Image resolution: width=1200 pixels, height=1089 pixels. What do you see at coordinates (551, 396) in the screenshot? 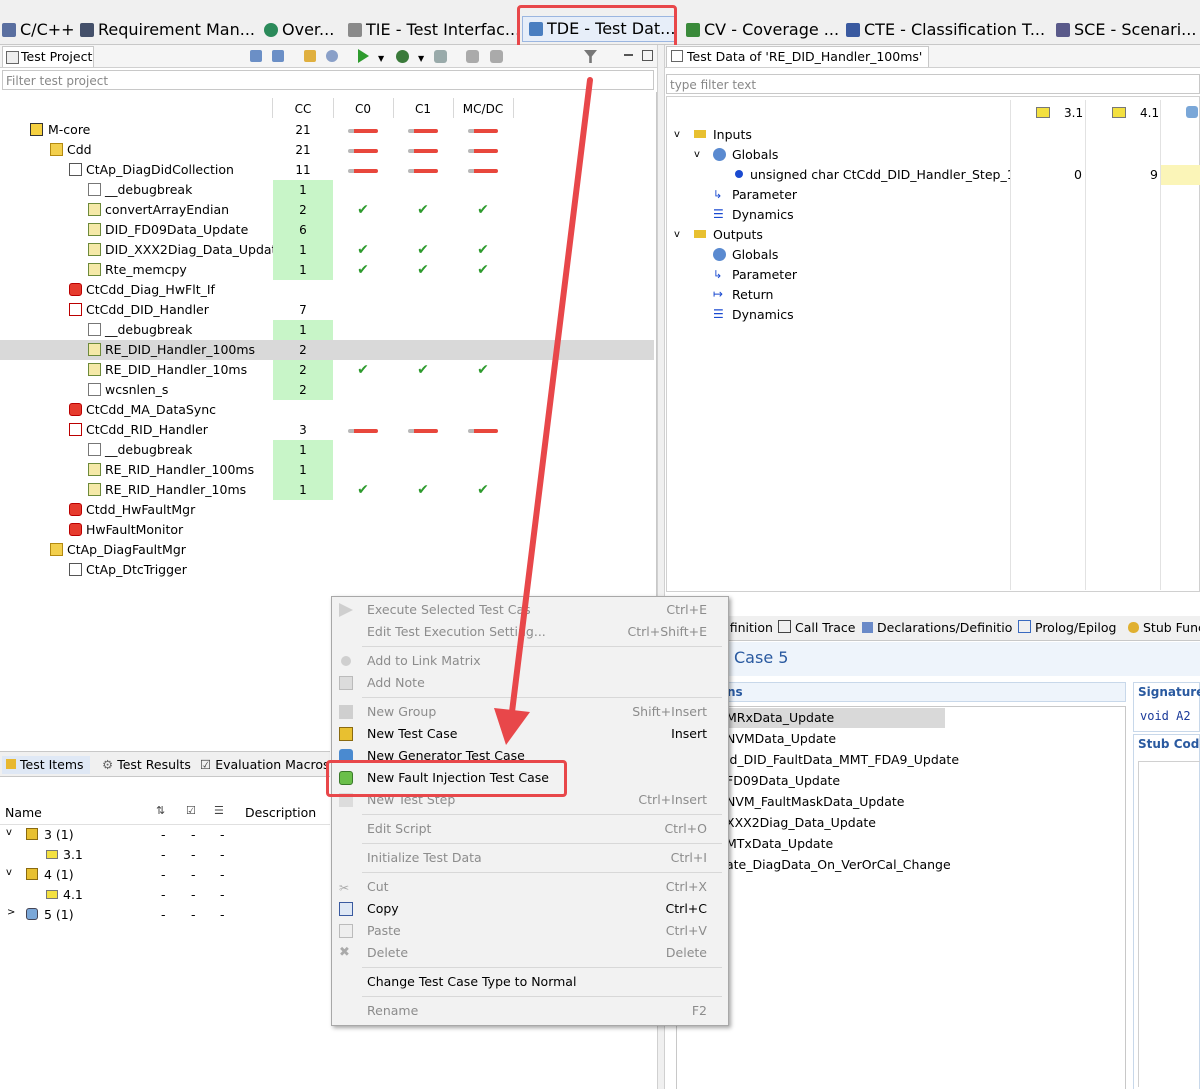
I see `arrow-shaft` at bounding box center [551, 396].